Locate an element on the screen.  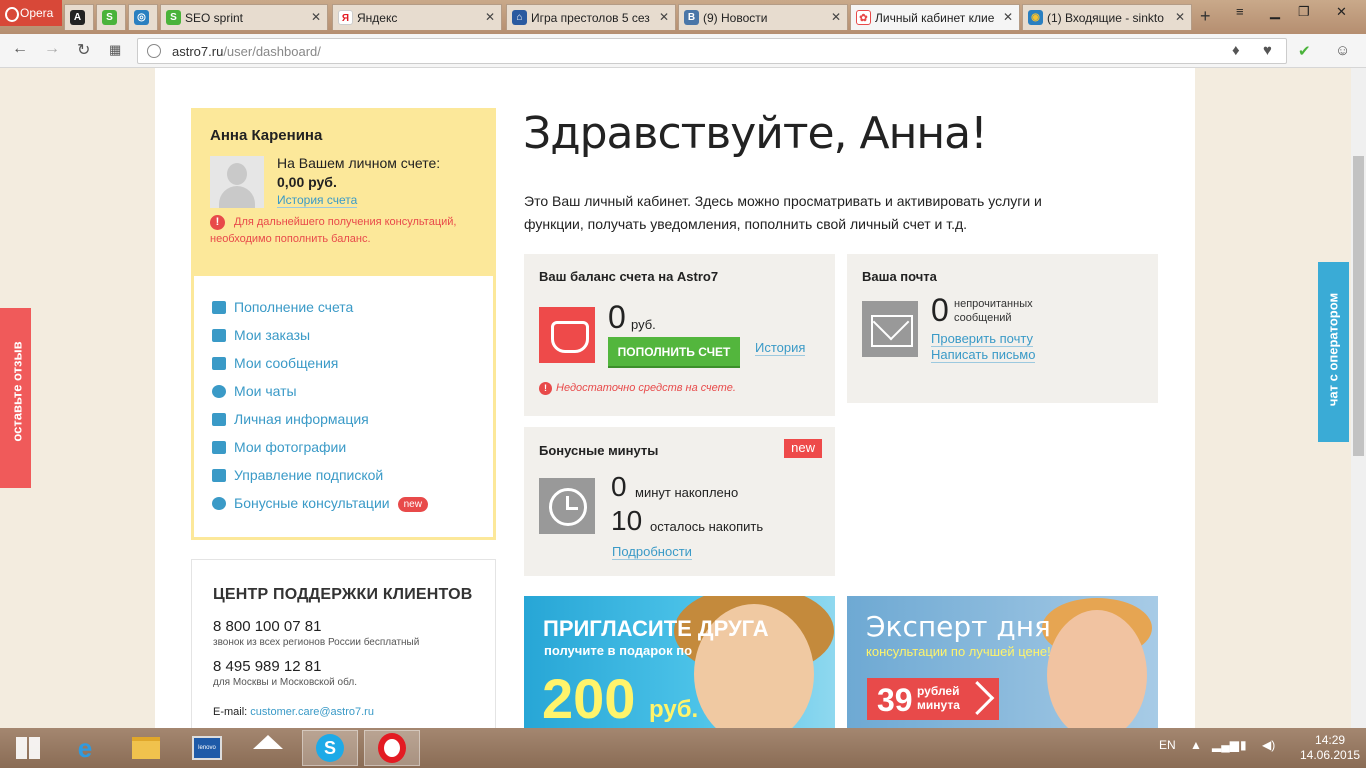
reload-icon: ↻ is located at coordinates (83, 50).